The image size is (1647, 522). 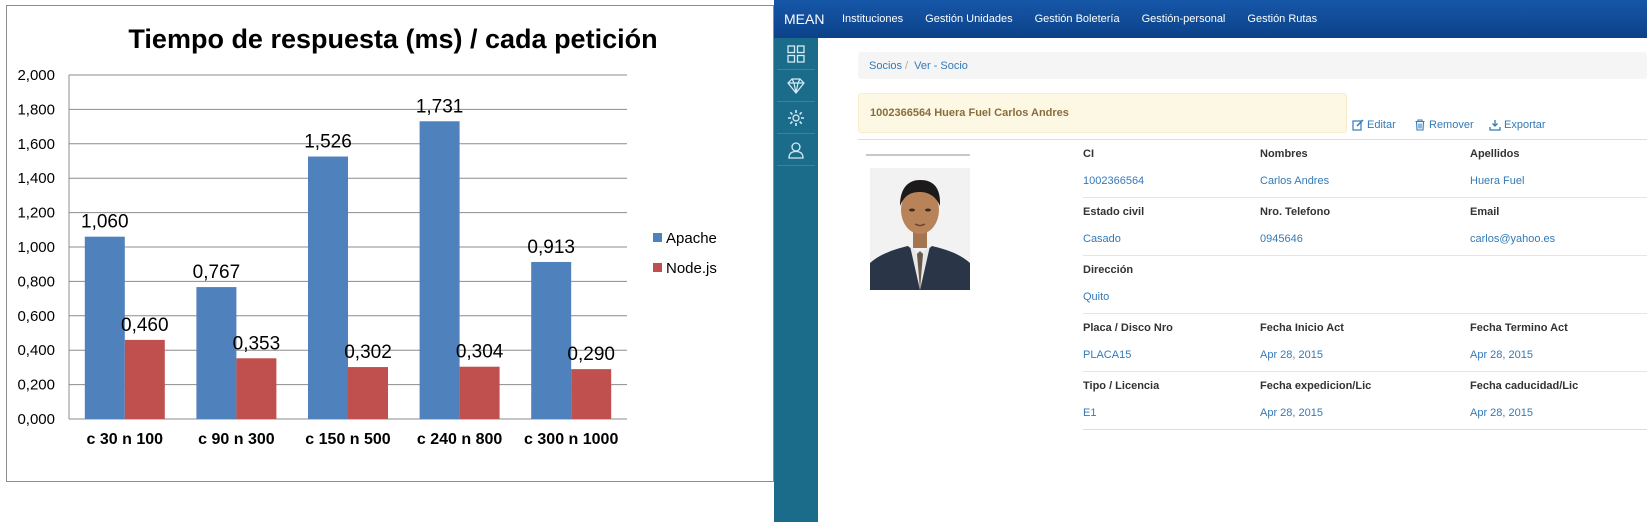 I want to click on nav-item-gestion-rutas: Gestión Rutas, so click(x=1282, y=19).